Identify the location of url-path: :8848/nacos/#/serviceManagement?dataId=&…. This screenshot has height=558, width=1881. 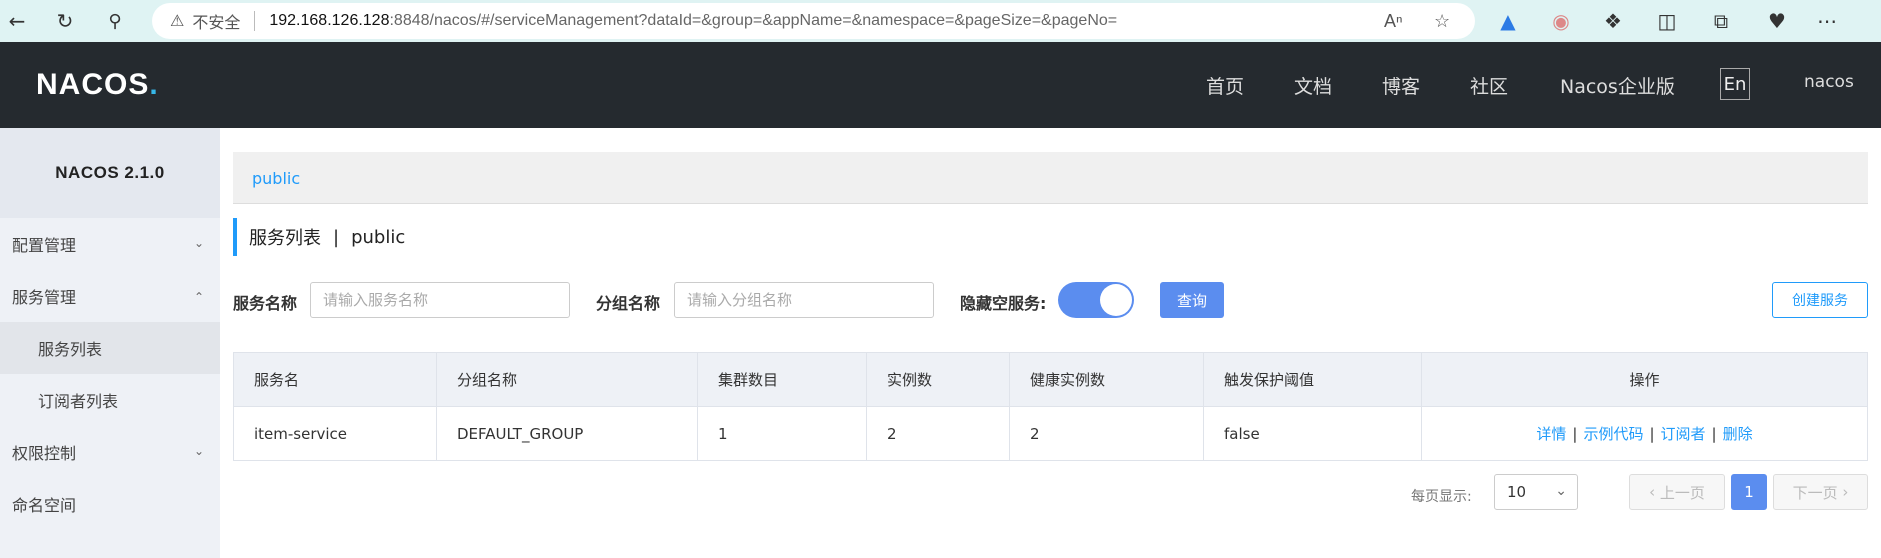
(753, 20).